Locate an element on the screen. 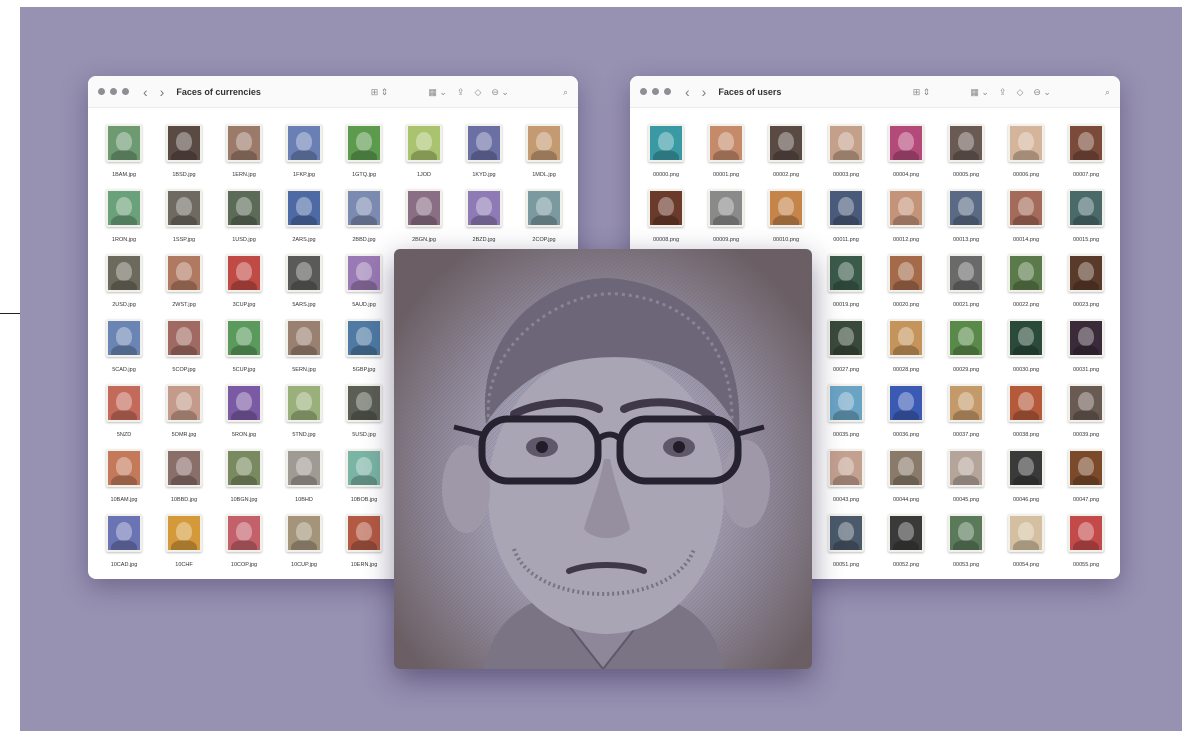 The image size is (1184, 734). file-item: 10CHF is located at coordinates (184, 546).